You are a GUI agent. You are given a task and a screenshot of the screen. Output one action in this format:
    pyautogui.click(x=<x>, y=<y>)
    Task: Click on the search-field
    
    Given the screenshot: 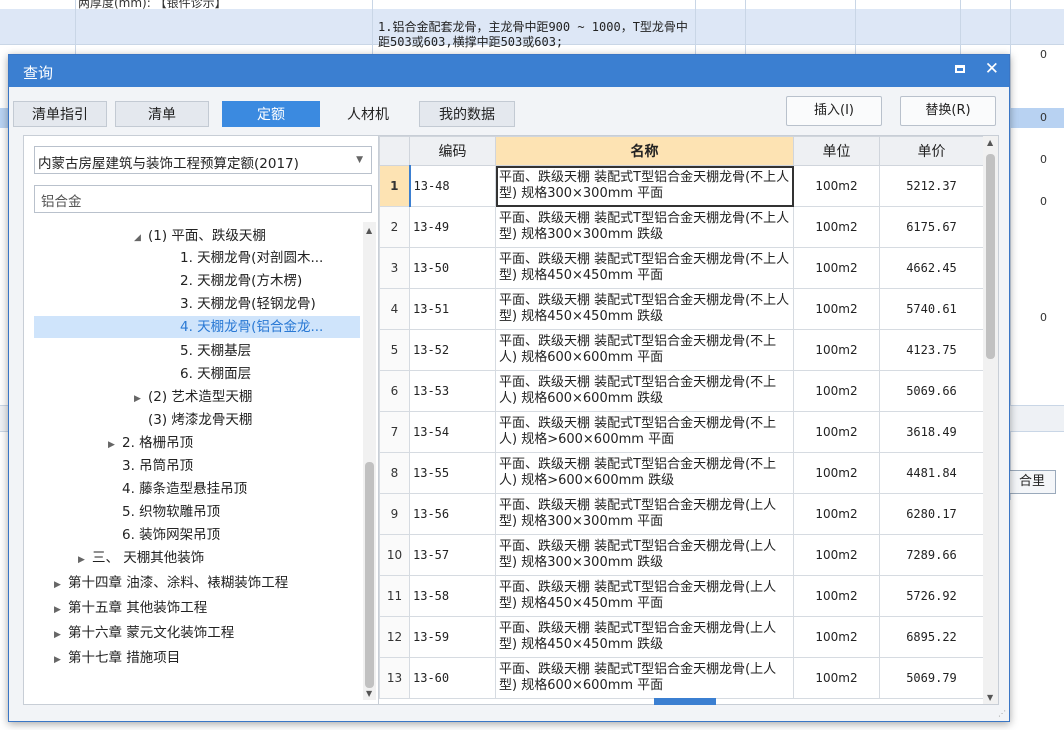 What is the action you would take?
    pyautogui.click(x=203, y=199)
    